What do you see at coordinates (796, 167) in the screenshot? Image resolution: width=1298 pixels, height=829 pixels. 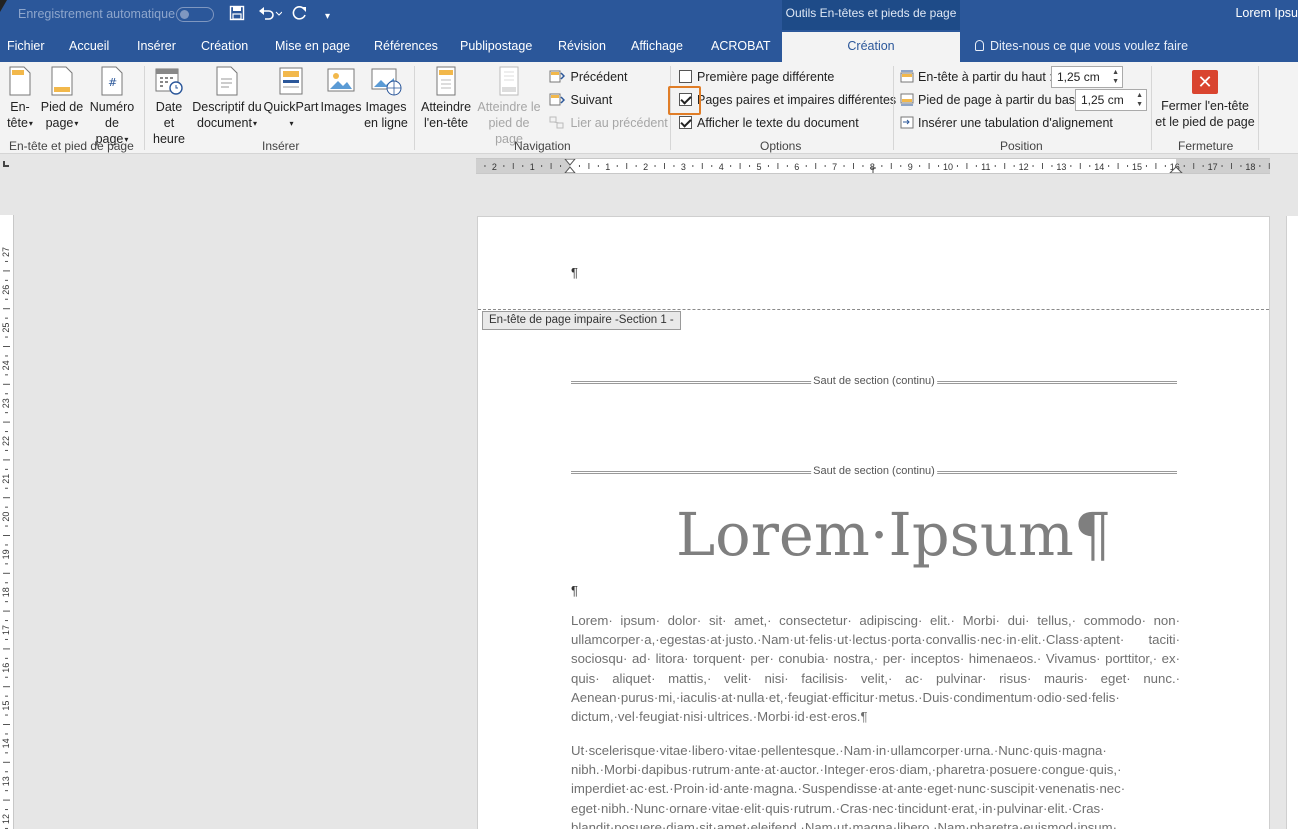 I see `ruler-label: 6` at bounding box center [796, 167].